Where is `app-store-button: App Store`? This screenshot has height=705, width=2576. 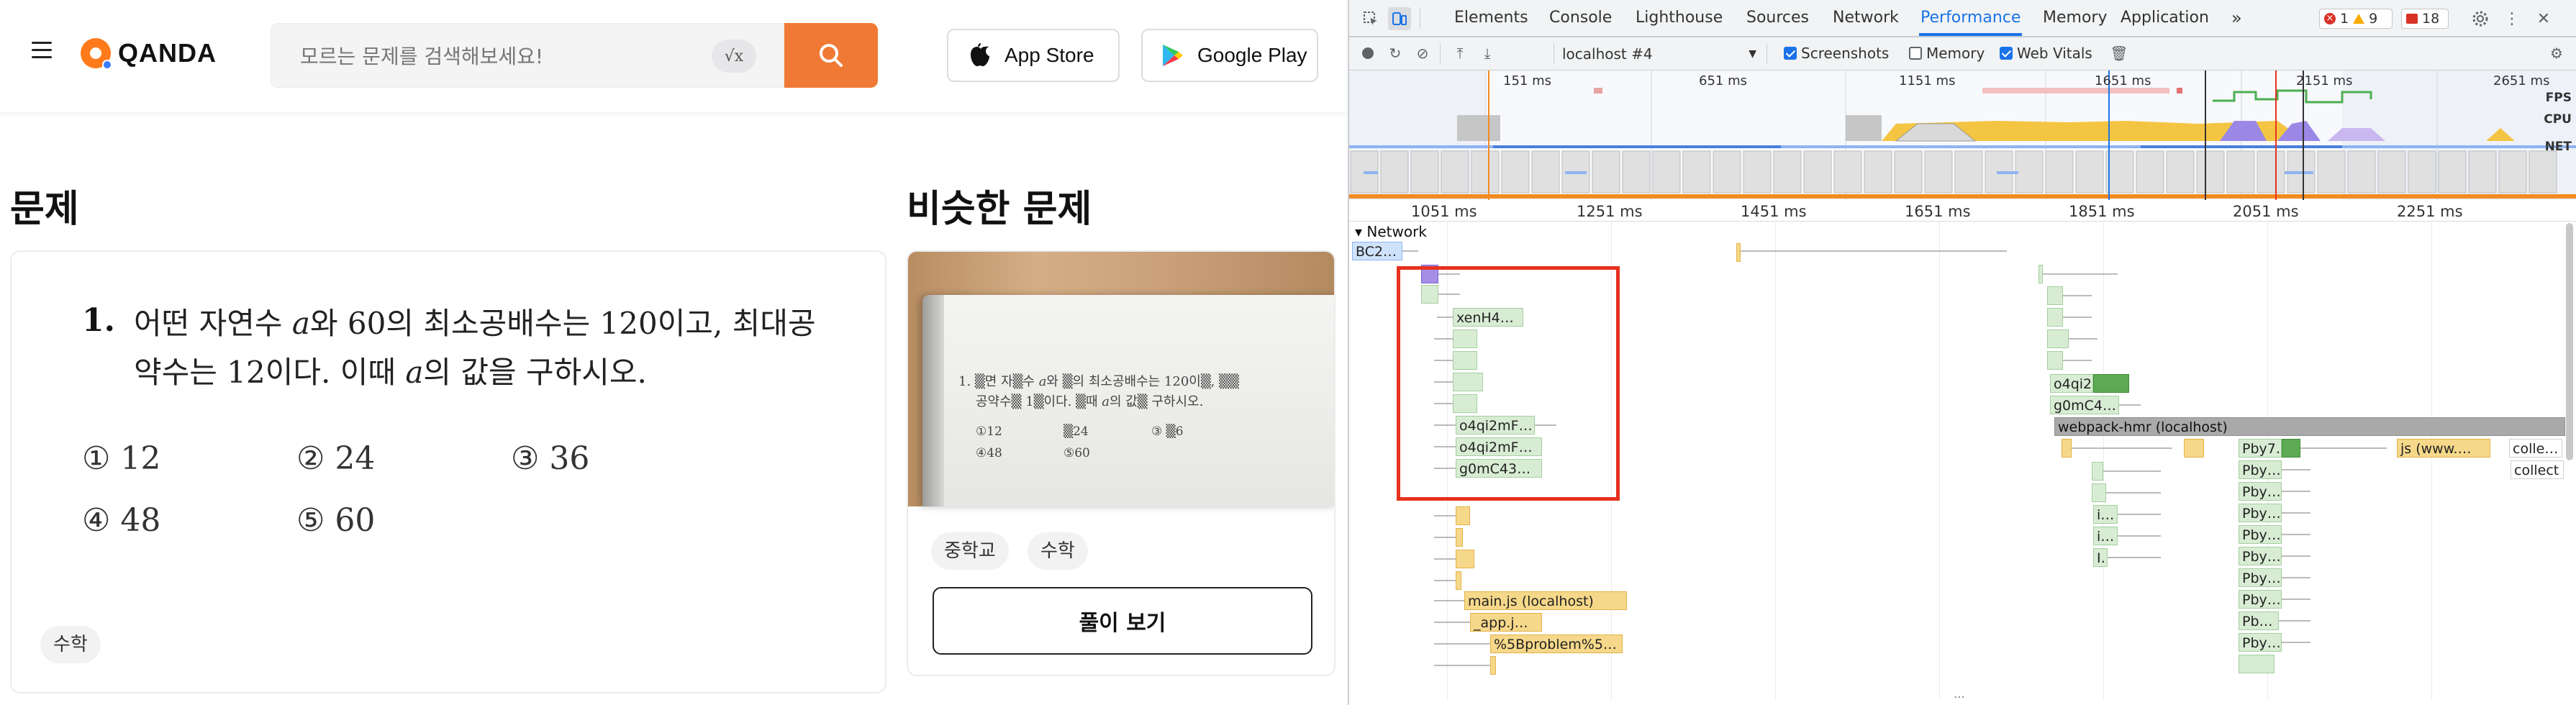
app-store-button: App Store is located at coordinates (1033, 55).